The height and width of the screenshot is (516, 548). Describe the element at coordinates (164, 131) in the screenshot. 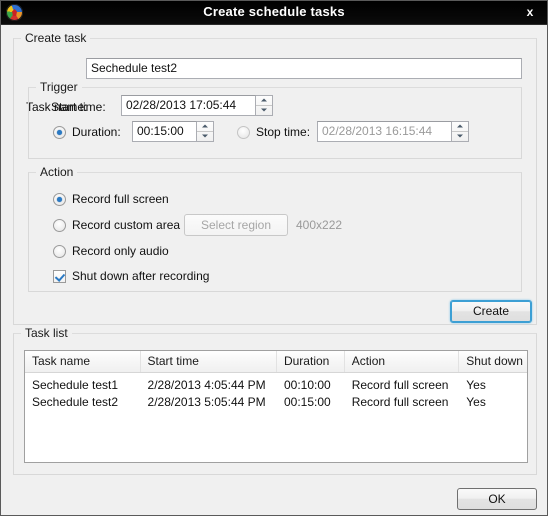

I see `duration-input: 00:15:00` at that location.